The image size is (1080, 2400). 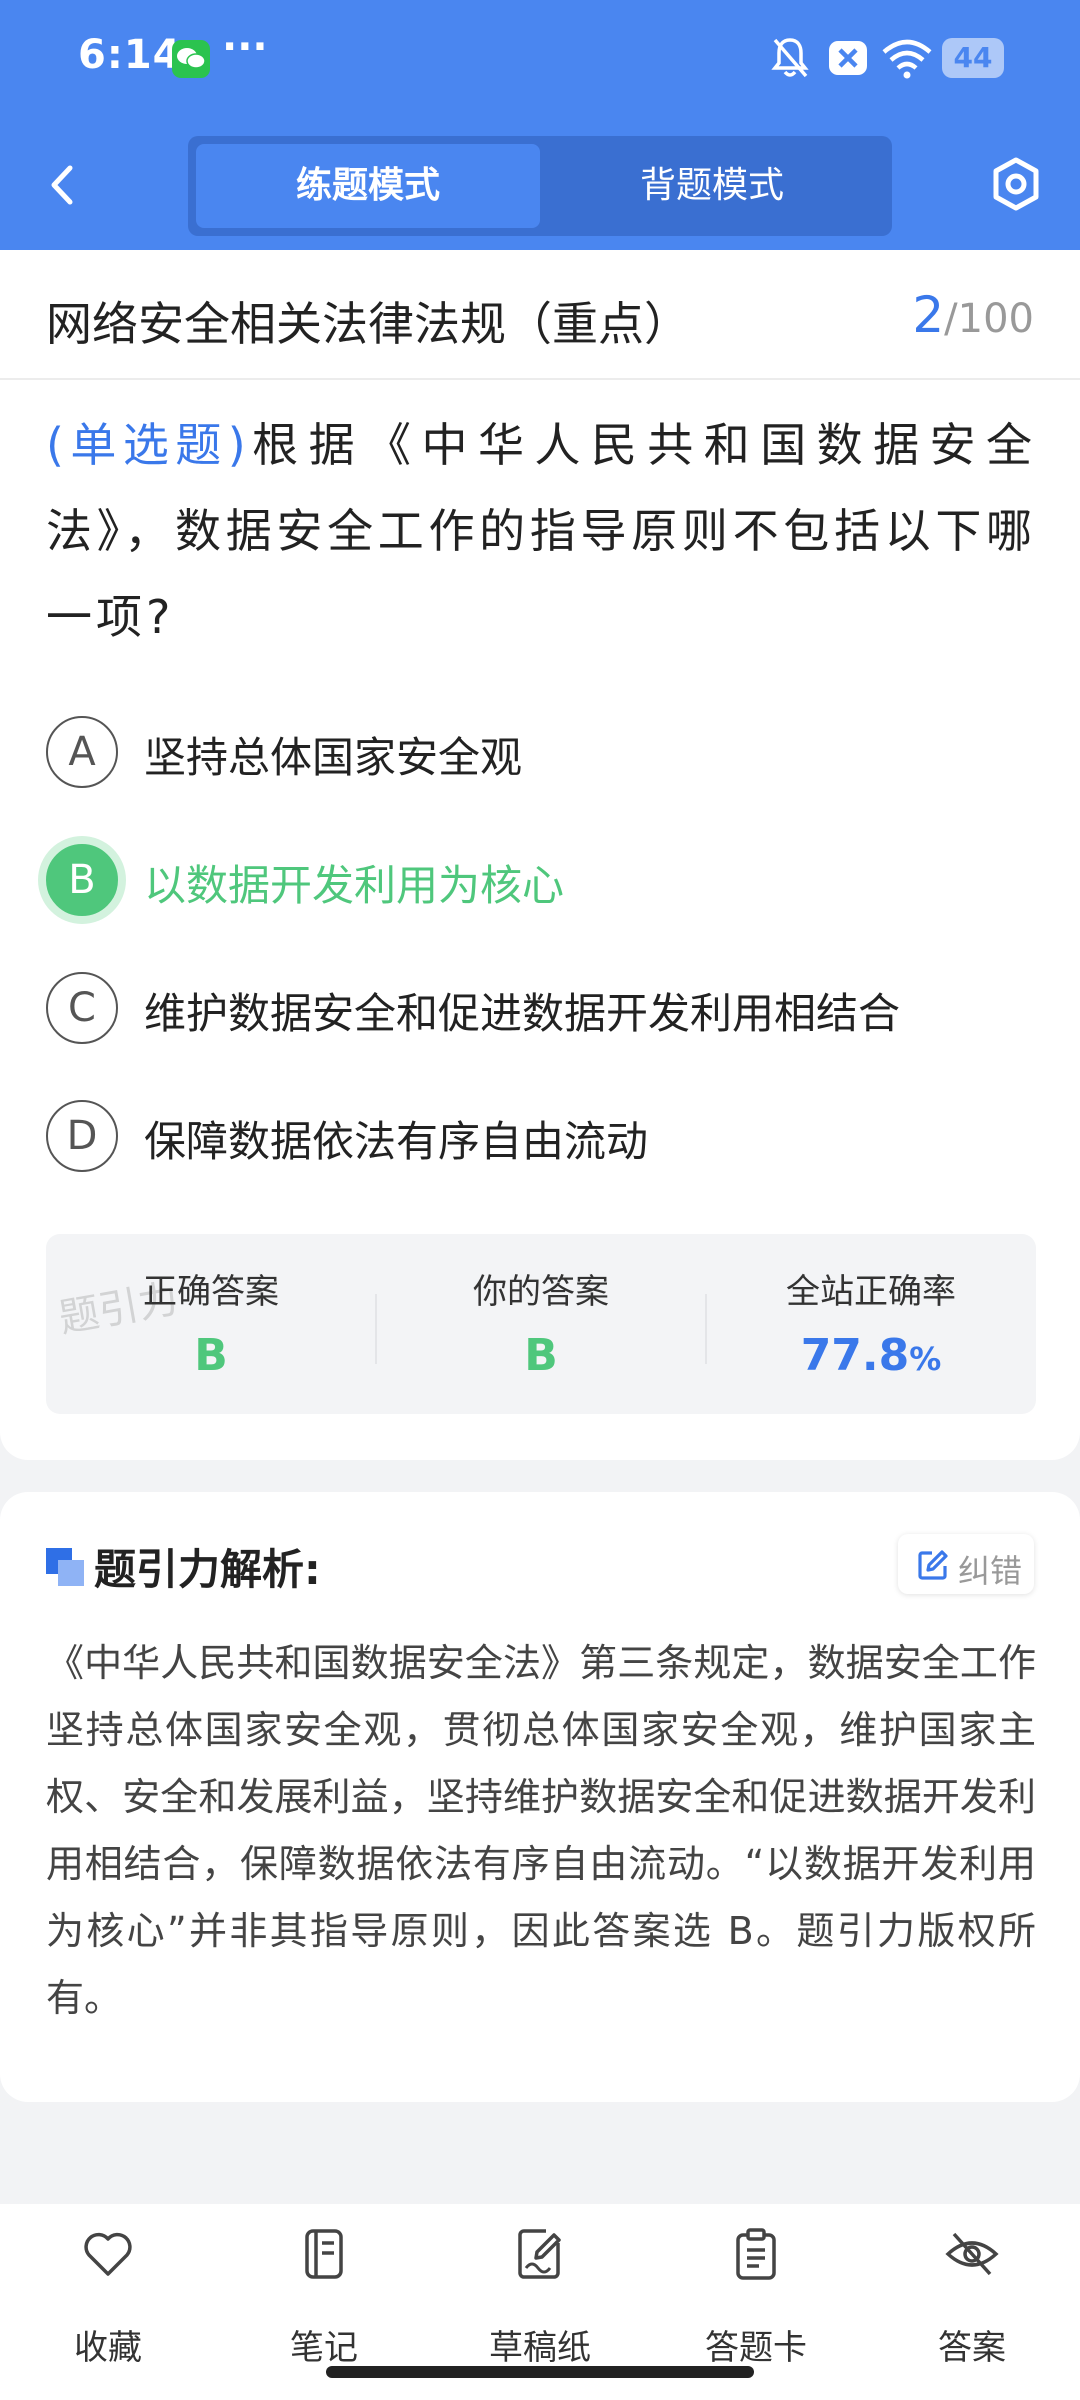 What do you see at coordinates (333, 757) in the screenshot?
I see `option-text: 坚持总体国家安全观` at bounding box center [333, 757].